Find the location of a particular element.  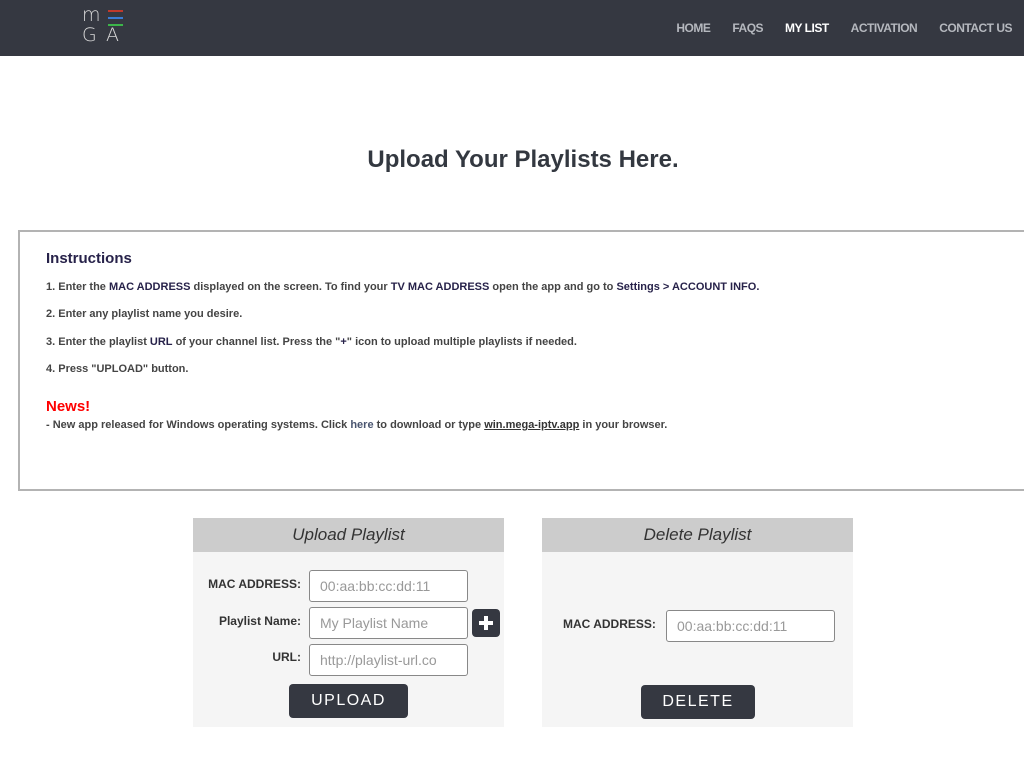

logo-letter-g: G is located at coordinates (89, 35).